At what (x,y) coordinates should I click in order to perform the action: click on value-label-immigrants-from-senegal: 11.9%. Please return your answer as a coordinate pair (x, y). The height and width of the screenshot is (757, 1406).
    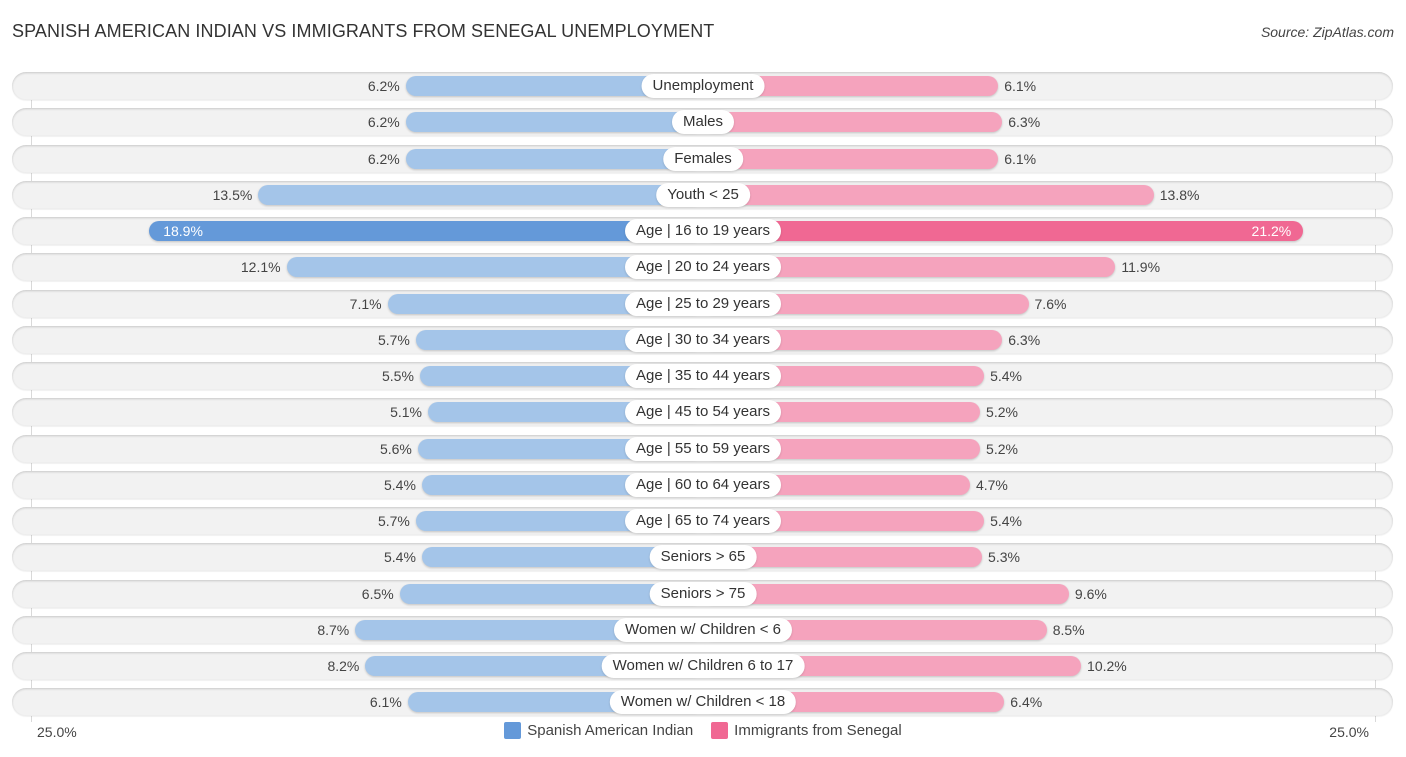
    Looking at the image, I should click on (1141, 267).